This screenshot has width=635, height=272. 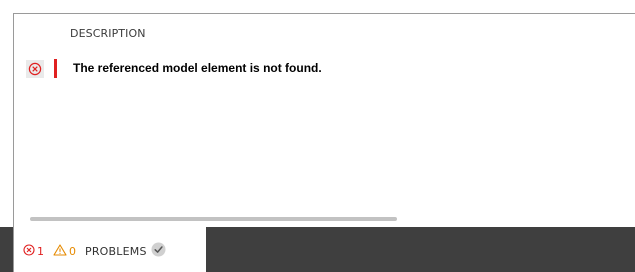 I want to click on warning-count-value: 0, so click(x=72, y=251).